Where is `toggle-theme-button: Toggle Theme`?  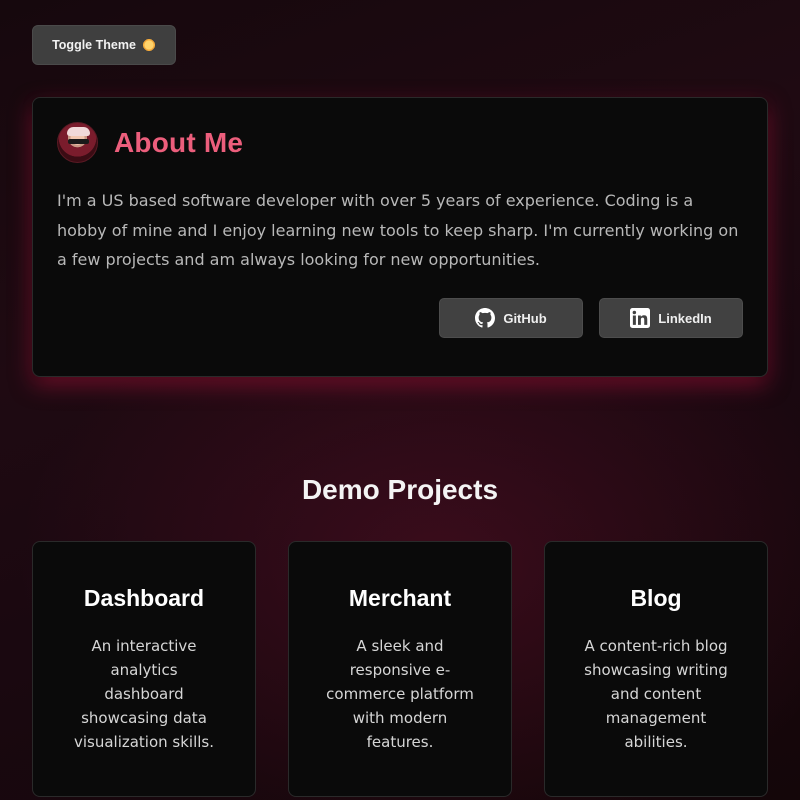
toggle-theme-button: Toggle Theme is located at coordinates (104, 45).